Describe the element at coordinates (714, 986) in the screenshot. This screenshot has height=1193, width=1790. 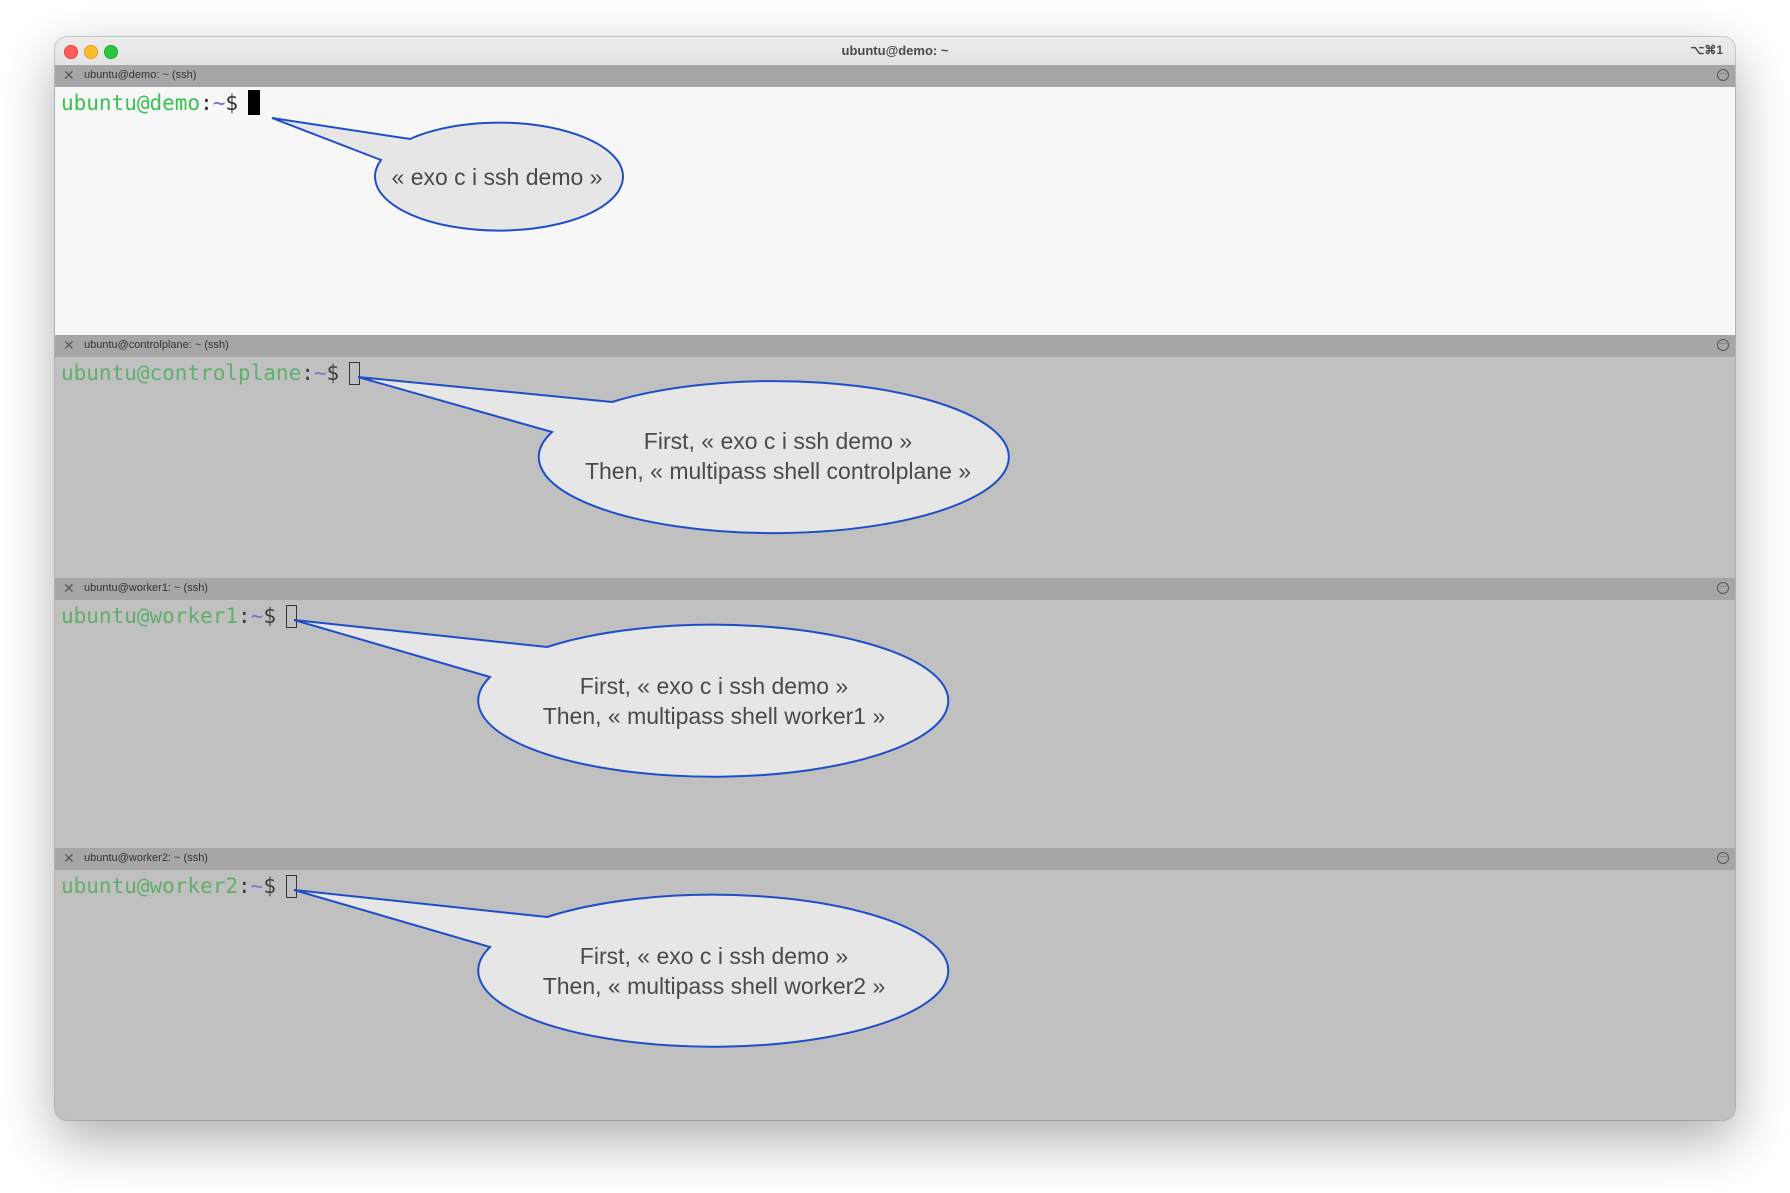
I see `callout-line-2: Then, « multipass shell worker2 »` at that location.